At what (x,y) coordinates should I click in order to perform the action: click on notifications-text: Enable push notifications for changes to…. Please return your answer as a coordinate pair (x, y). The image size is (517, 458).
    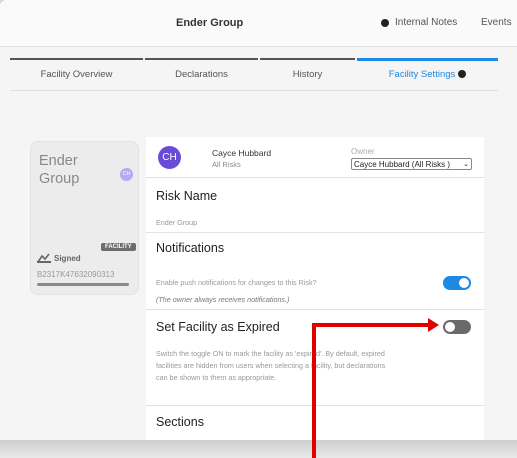
    Looking at the image, I should click on (236, 282).